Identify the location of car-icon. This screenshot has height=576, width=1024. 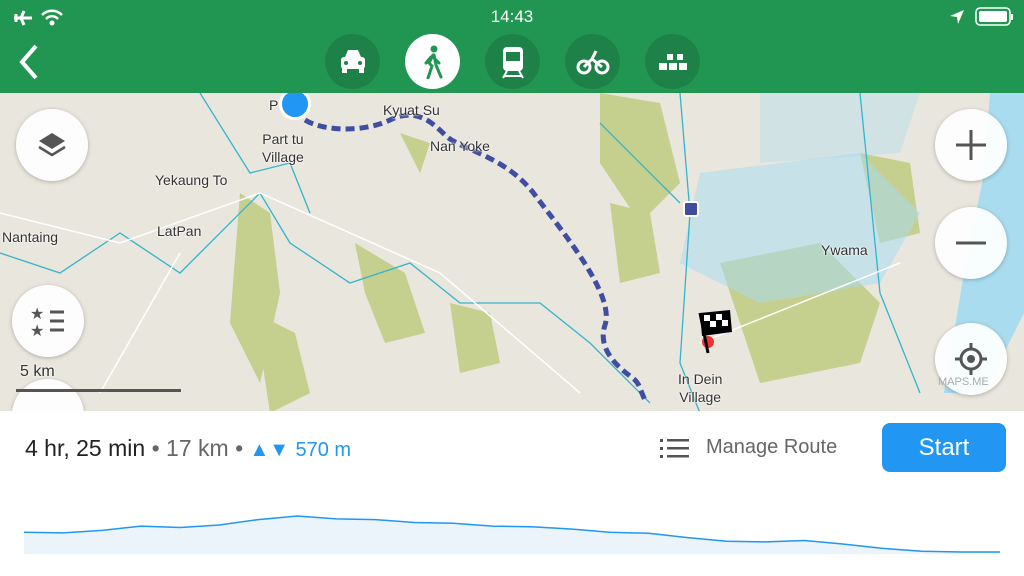
(352, 61).